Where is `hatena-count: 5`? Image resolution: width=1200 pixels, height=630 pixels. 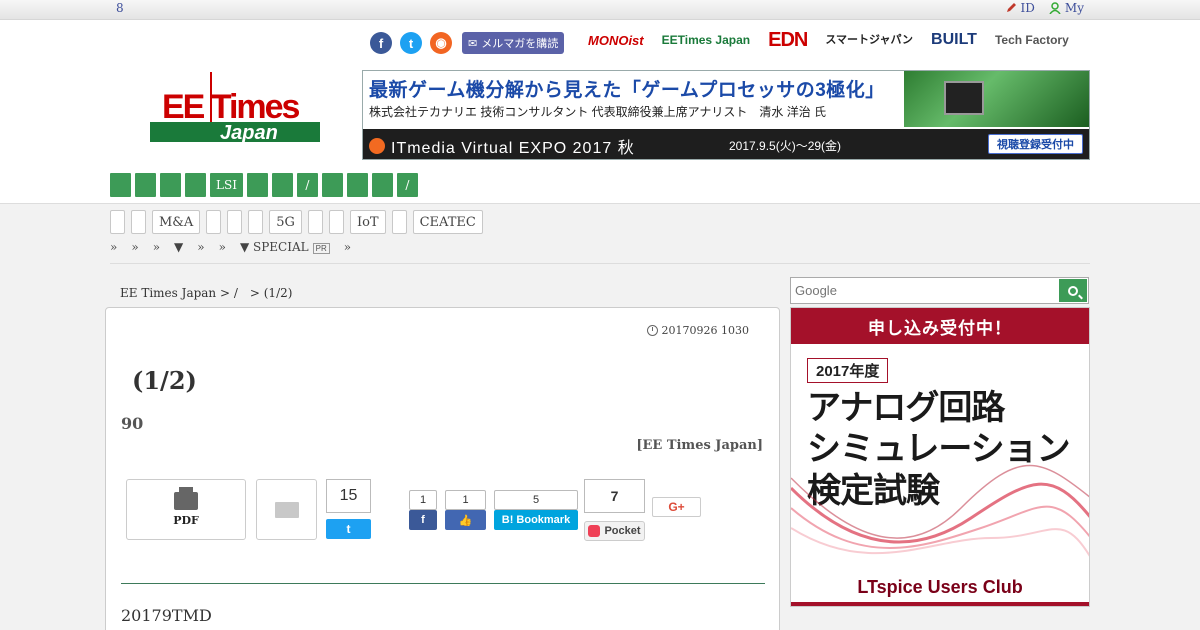
hatena-count: 5 is located at coordinates (536, 500).